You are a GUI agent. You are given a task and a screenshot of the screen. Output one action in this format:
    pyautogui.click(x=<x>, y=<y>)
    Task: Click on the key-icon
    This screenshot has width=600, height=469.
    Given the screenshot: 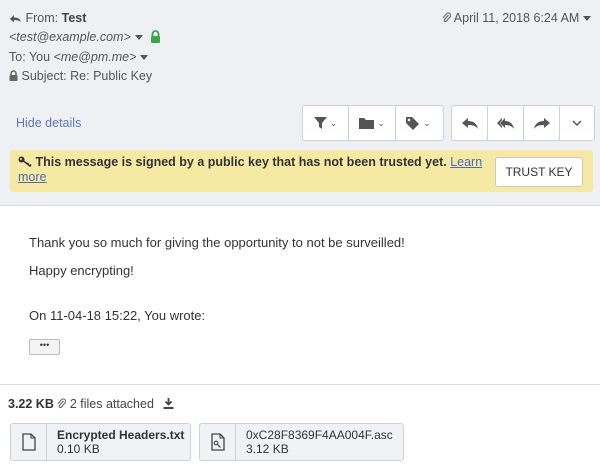 What is the action you would take?
    pyautogui.click(x=25, y=162)
    